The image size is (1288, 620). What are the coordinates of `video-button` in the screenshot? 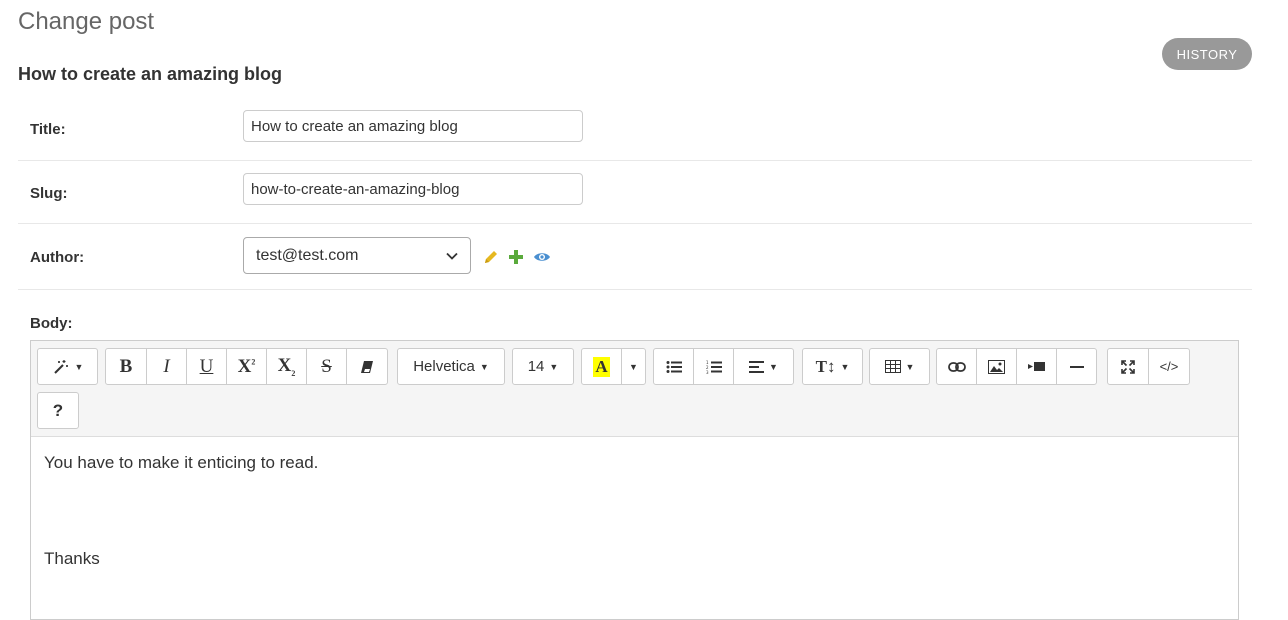 It's located at (1036, 366).